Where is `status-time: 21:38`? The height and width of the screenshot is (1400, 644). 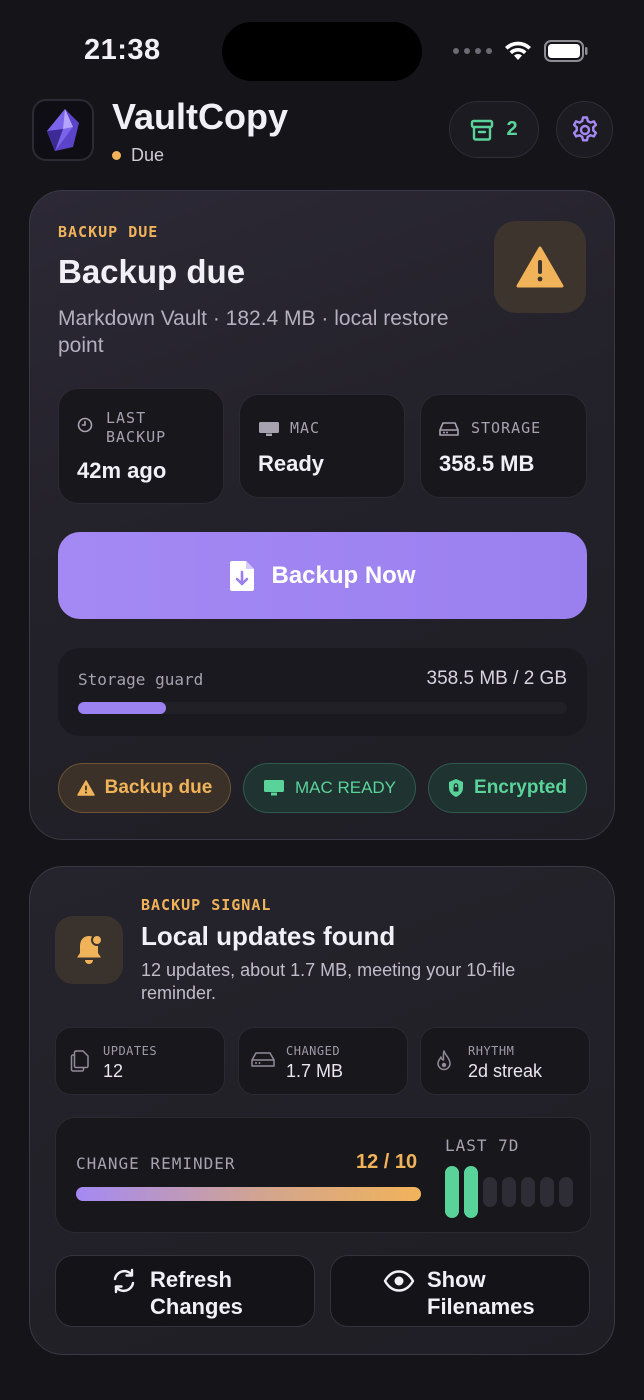 status-time: 21:38 is located at coordinates (122, 50).